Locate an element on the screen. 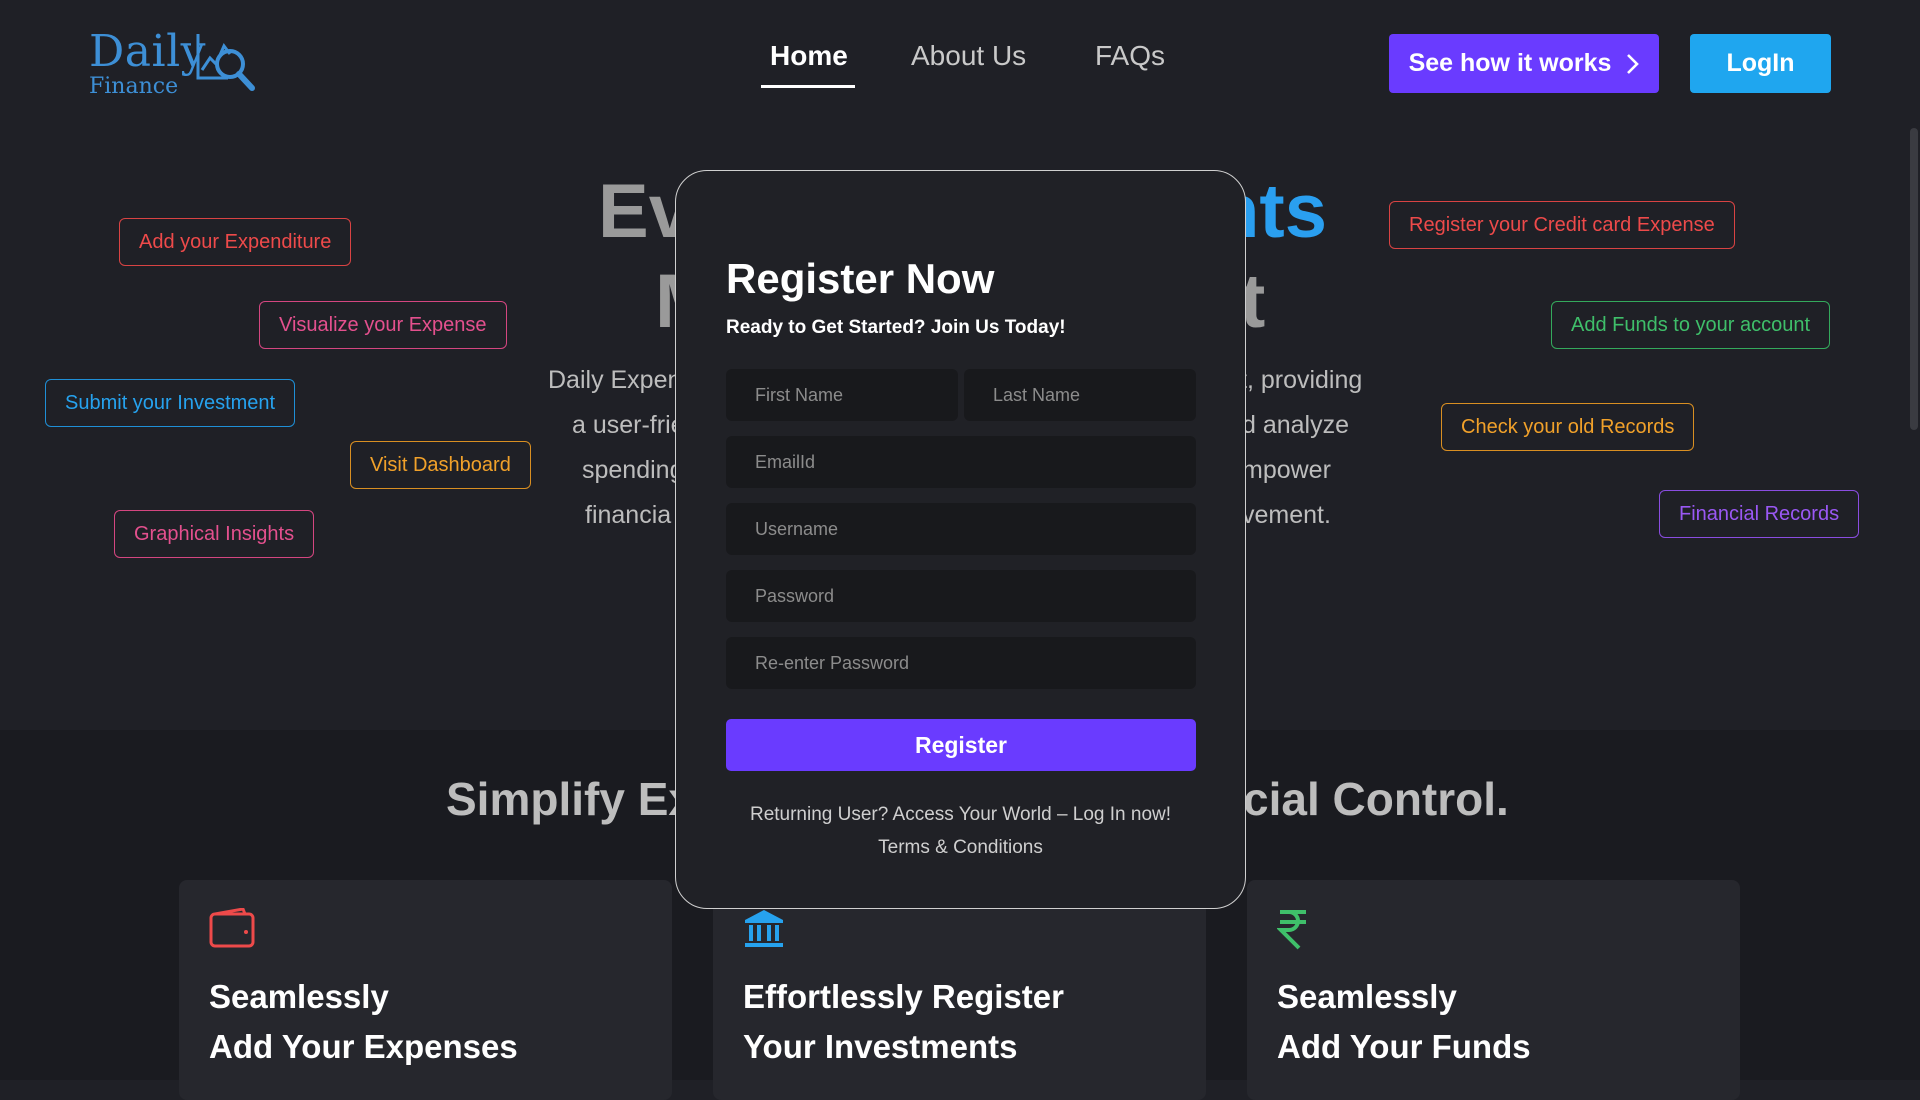 This screenshot has height=1100, width=1920. chart-magnifier-icon is located at coordinates (225, 62).